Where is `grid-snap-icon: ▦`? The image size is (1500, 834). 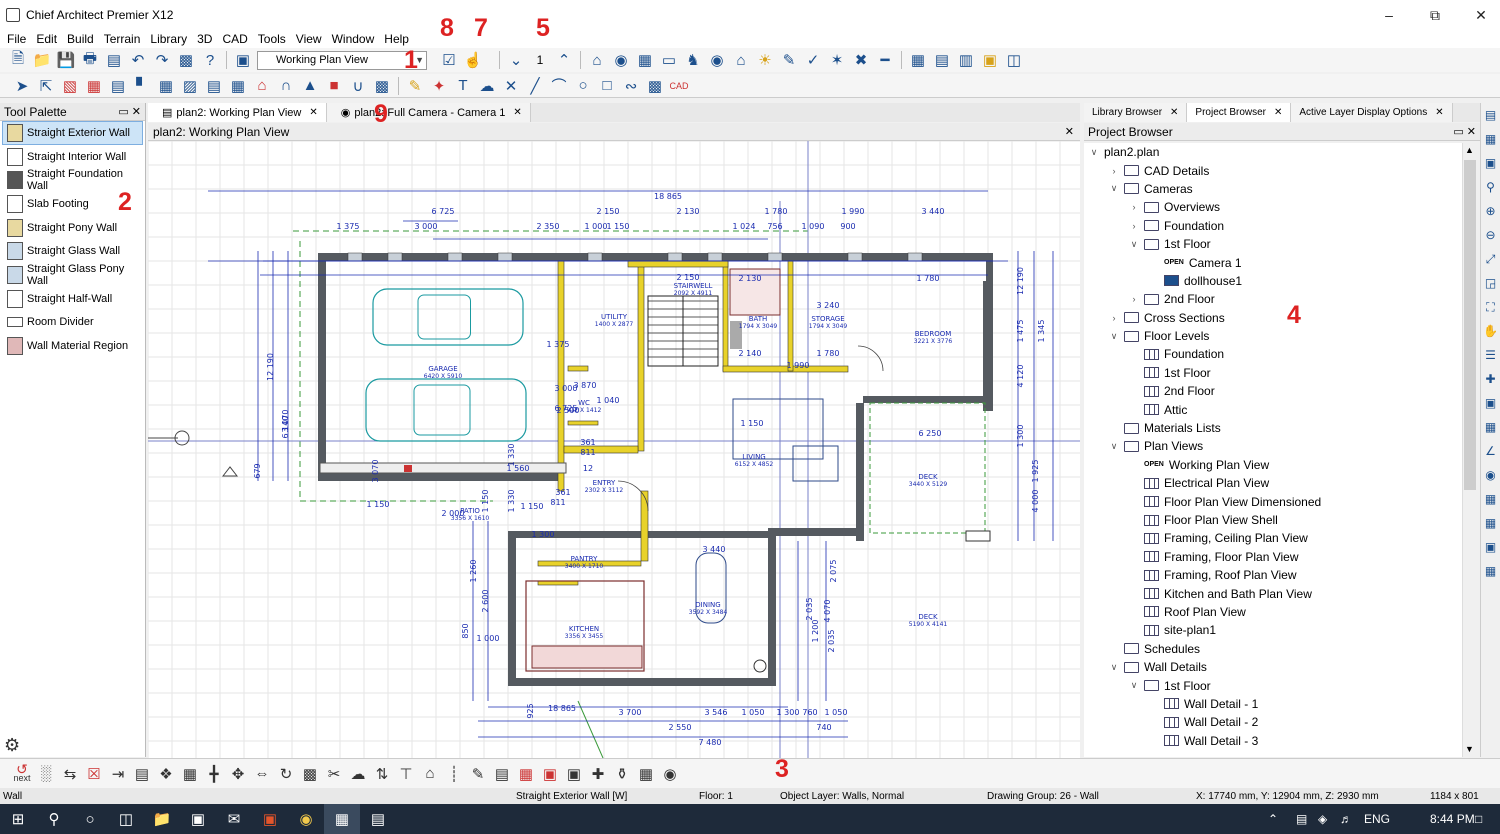 grid-snap-icon: ▦ is located at coordinates (1491, 427).